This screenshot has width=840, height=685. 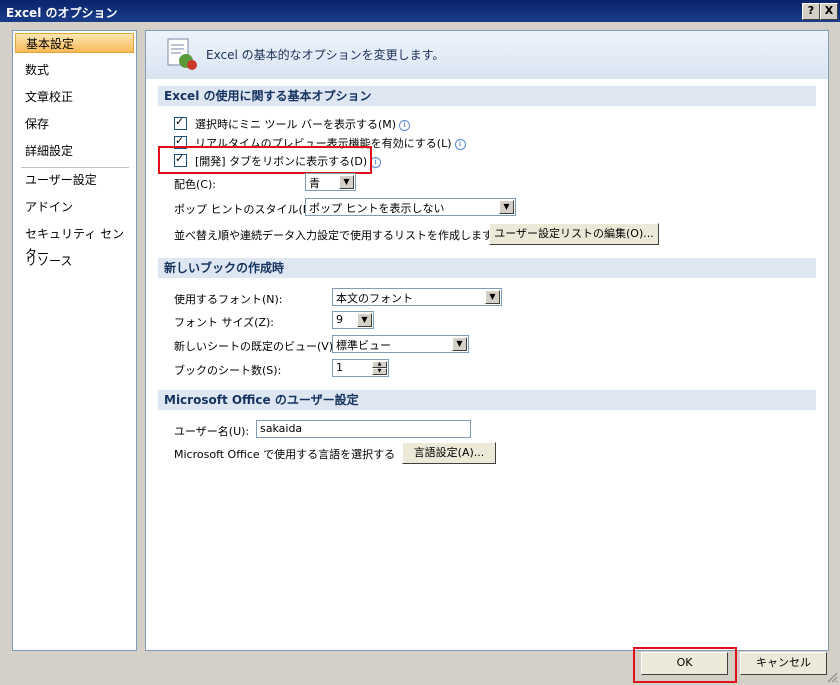 What do you see at coordinates (74, 124) in the screenshot?
I see `sidebar-item-save: 保存` at bounding box center [74, 124].